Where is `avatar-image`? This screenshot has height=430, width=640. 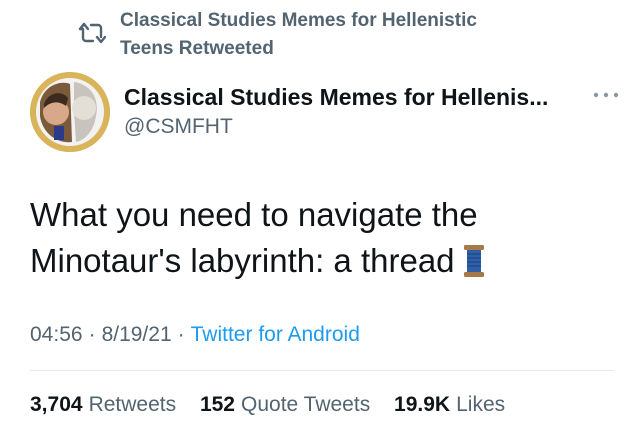 avatar-image is located at coordinates (70, 112).